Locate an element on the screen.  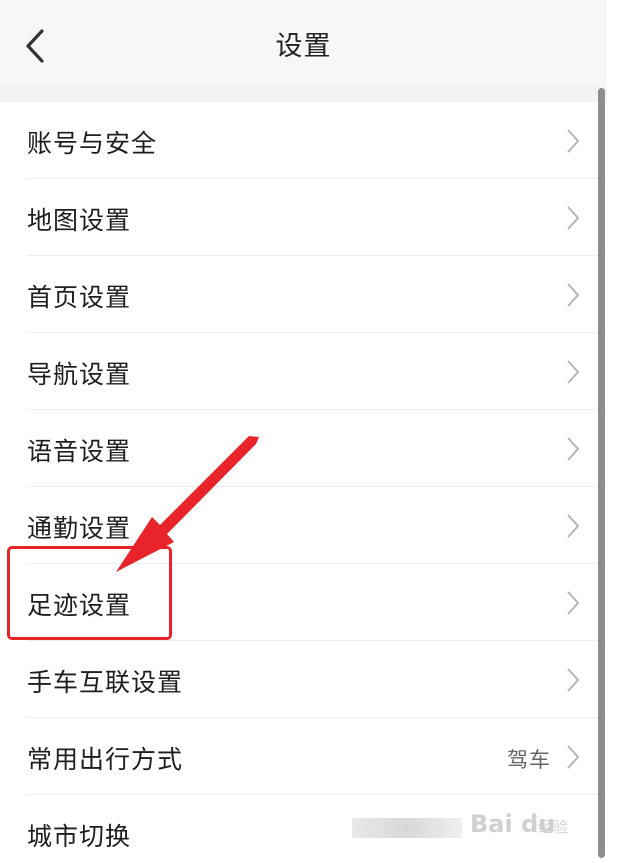
annotation-highlight-box is located at coordinates (89, 593).